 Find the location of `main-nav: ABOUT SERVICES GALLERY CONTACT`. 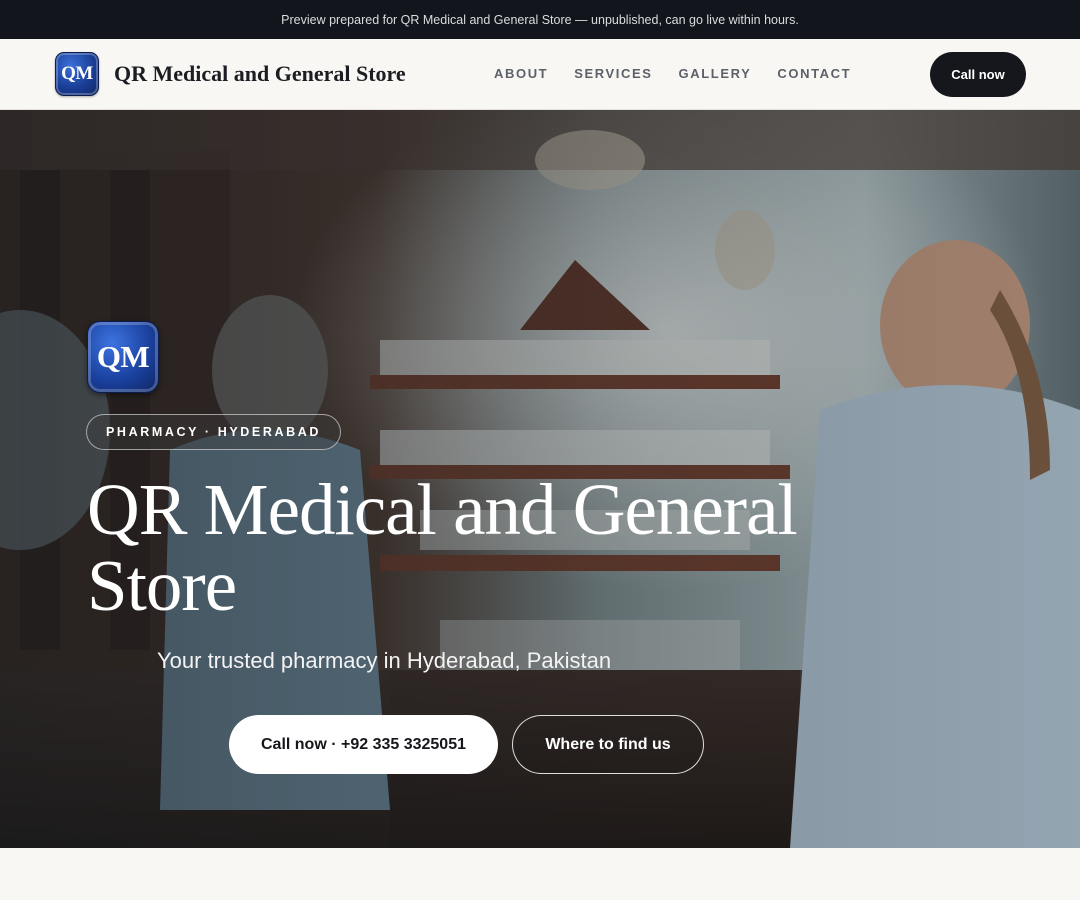

main-nav: ABOUT SERVICES GALLERY CONTACT is located at coordinates (672, 73).